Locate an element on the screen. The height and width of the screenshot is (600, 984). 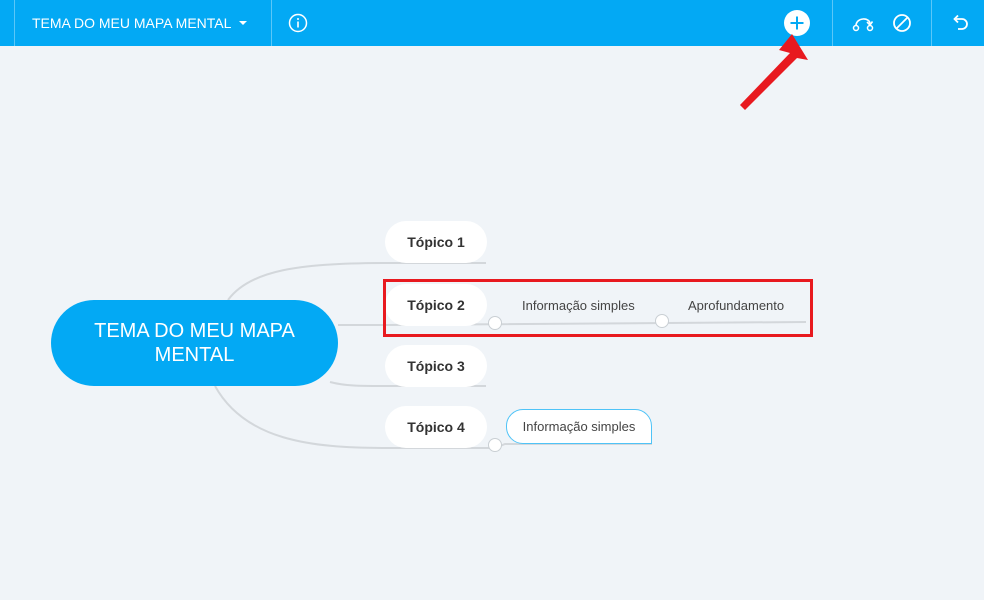
undo-icon is located at coordinates (960, 22).